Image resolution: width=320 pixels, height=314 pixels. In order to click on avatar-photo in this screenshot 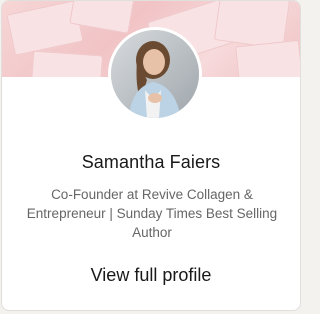, I will do `click(155, 74)`.